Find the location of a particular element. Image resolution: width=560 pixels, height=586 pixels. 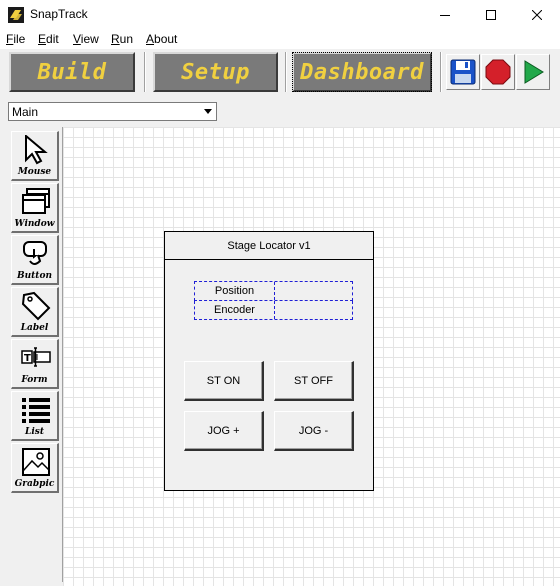

dashboard-mode-button: Dashboard is located at coordinates (362, 72).